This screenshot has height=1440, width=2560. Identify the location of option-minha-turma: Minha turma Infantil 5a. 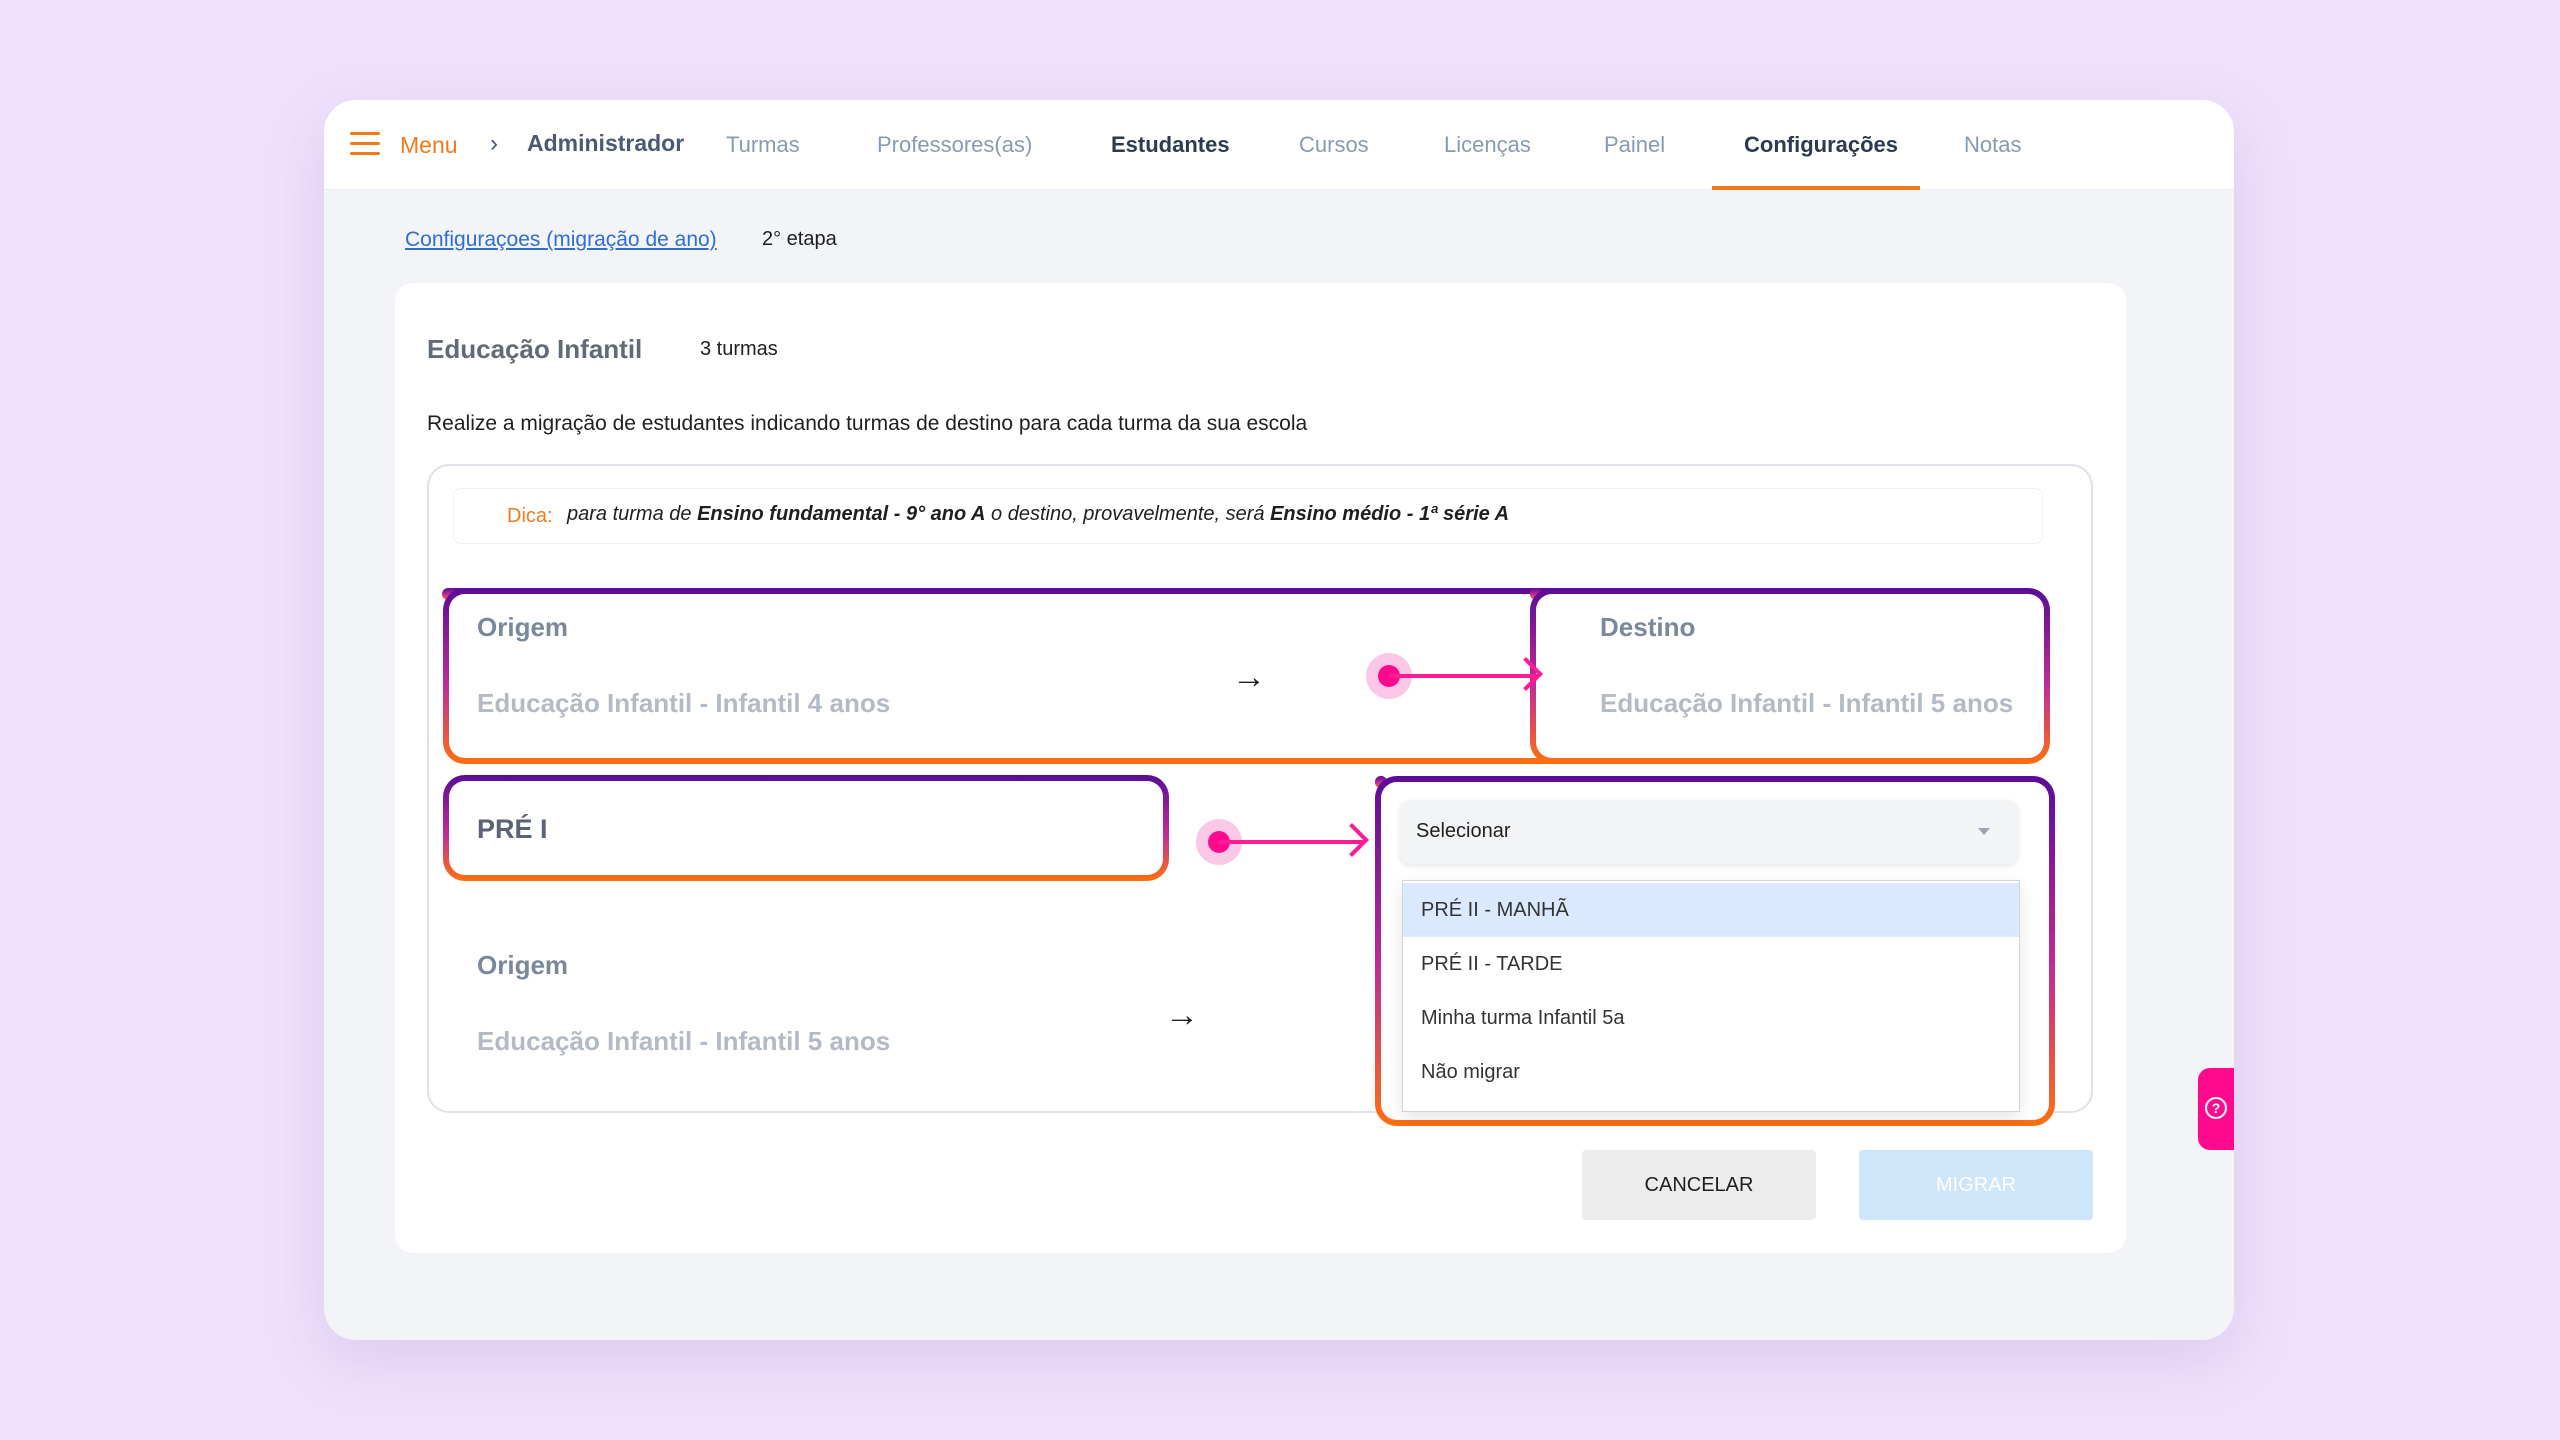
(1711, 1018).